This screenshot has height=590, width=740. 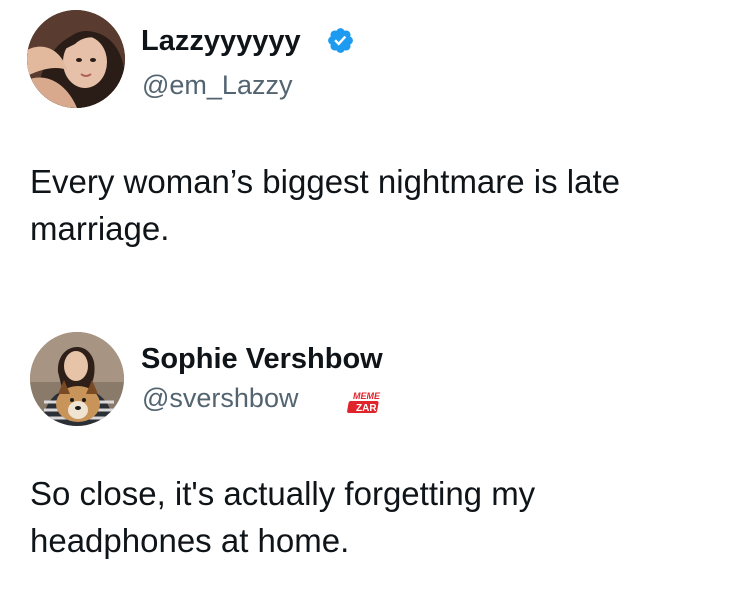 What do you see at coordinates (366, 408) in the screenshot?
I see `svg-text: ZAR` at bounding box center [366, 408].